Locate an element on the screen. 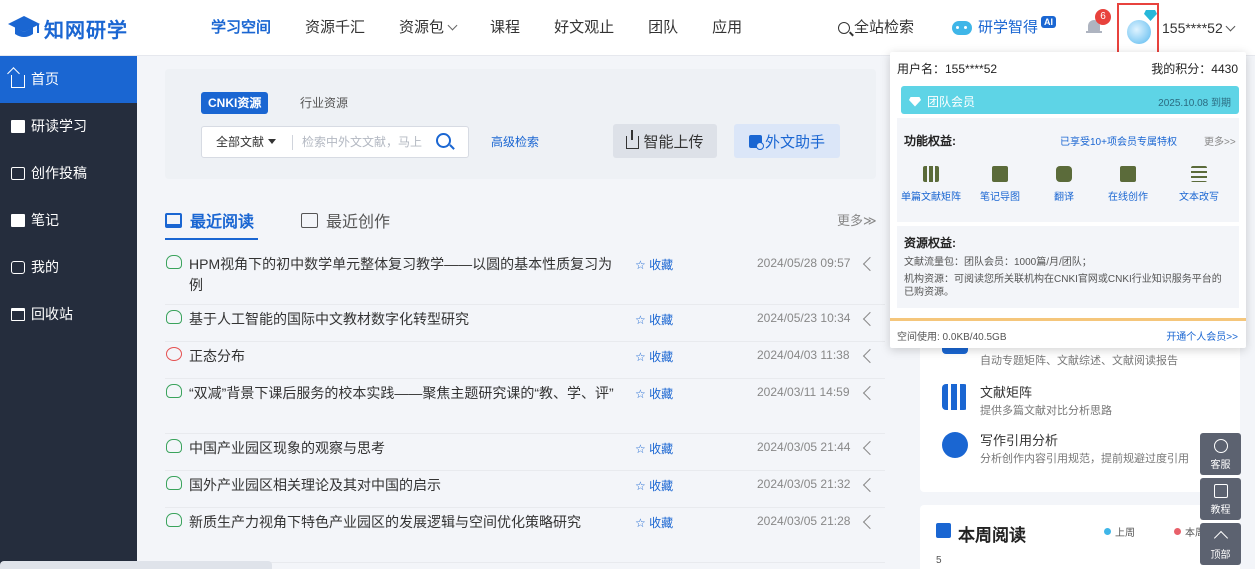 This screenshot has width=1255, height=569. nav-apps: 应用 is located at coordinates (727, 28).